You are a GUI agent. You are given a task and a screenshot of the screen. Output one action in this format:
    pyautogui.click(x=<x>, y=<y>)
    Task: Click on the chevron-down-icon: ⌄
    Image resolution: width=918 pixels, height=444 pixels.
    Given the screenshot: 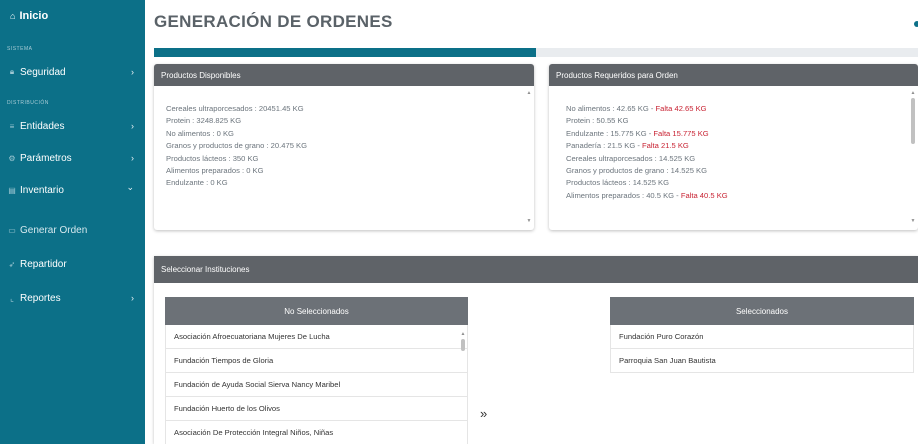 What is the action you would take?
    pyautogui.click(x=130, y=187)
    